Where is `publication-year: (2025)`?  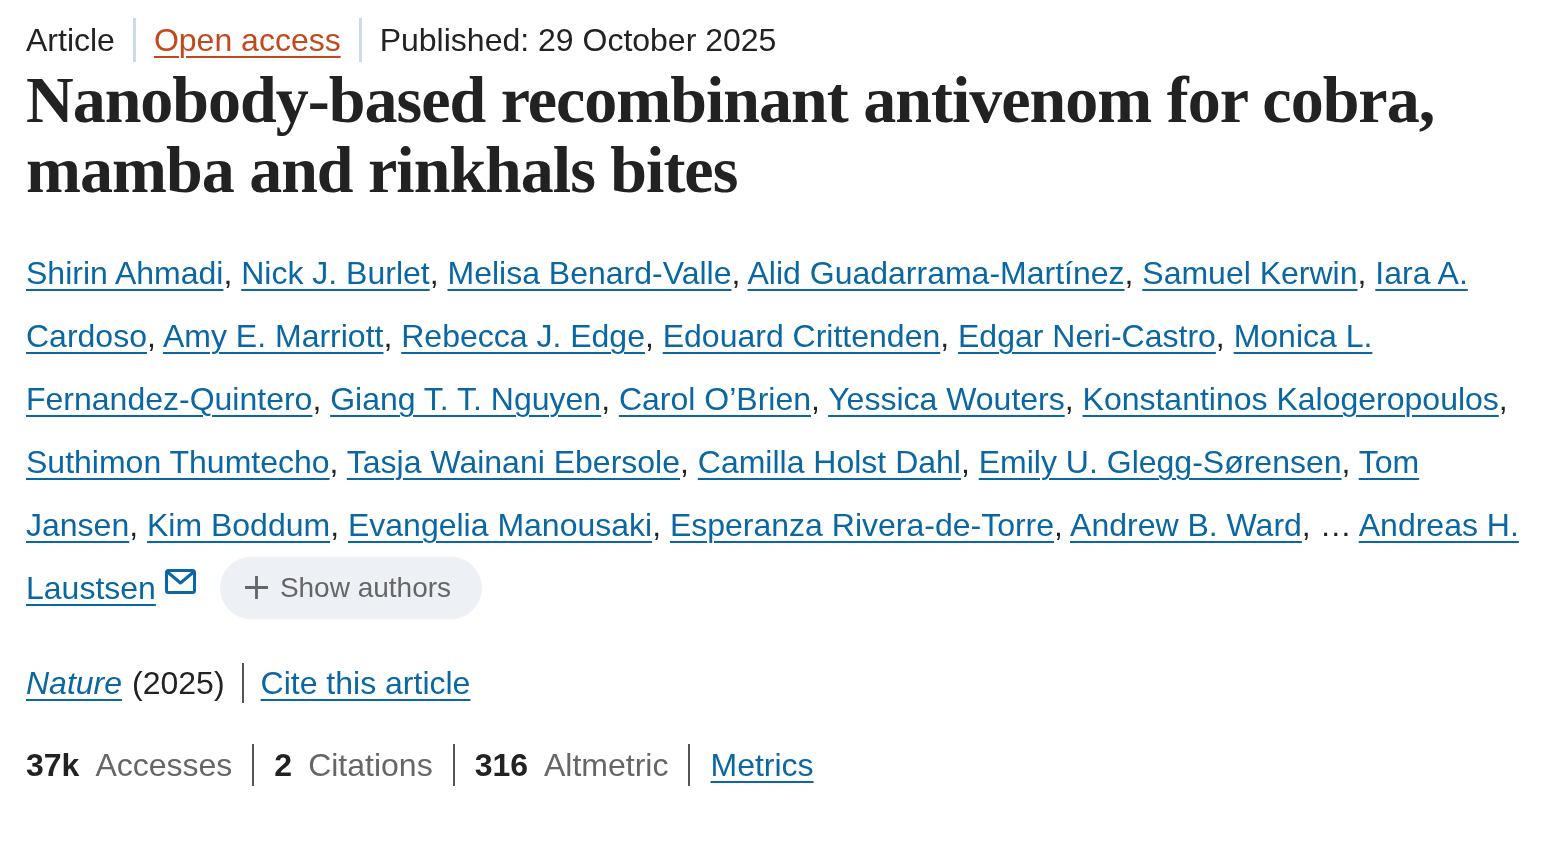 publication-year: (2025) is located at coordinates (178, 683).